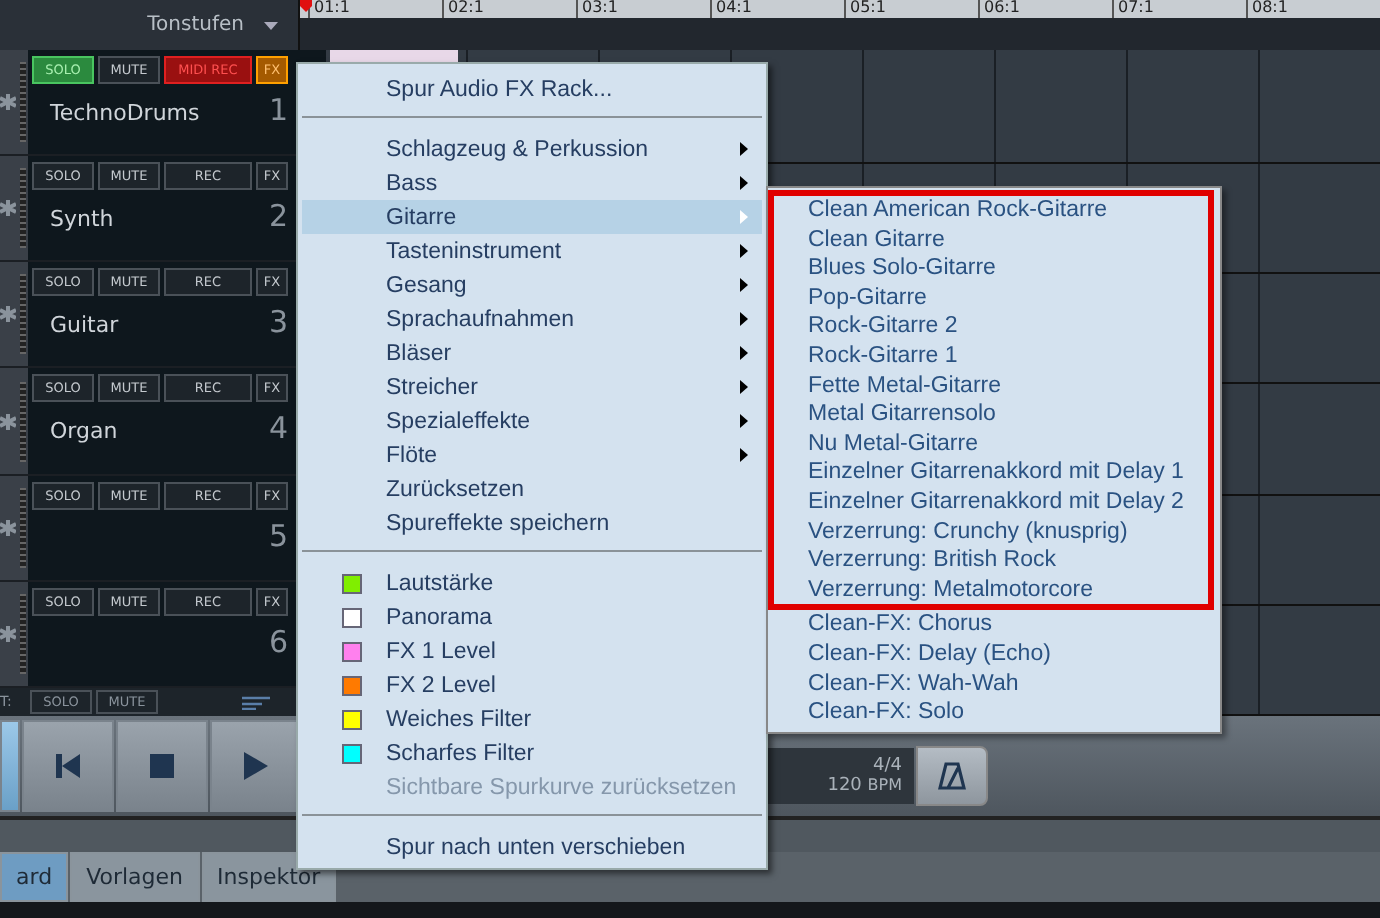 This screenshot has height=918, width=1380. What do you see at coordinates (734, 8) in the screenshot?
I see `ruler-label: 04:1` at bounding box center [734, 8].